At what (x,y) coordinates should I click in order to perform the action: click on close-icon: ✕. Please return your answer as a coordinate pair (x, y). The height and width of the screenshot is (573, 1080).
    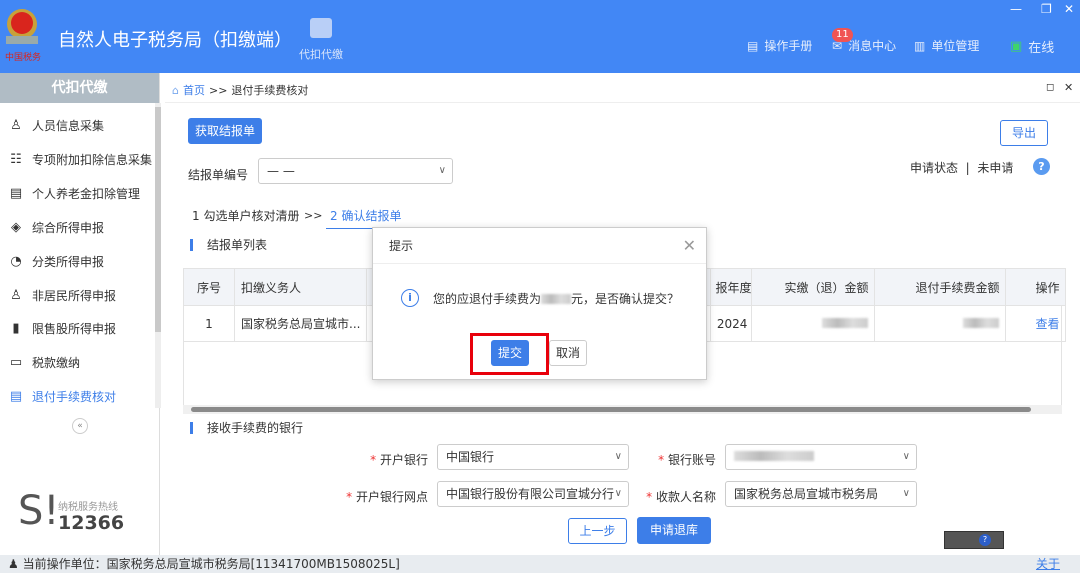
    Looking at the image, I should click on (1069, 9).